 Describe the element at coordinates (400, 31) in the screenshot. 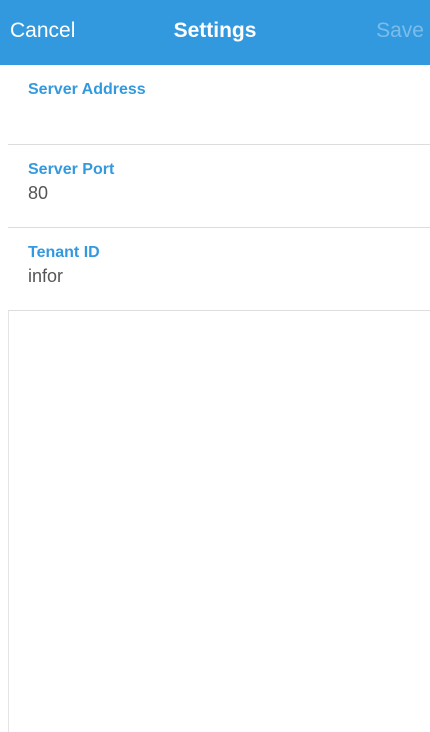

I see `save-button: Save` at that location.